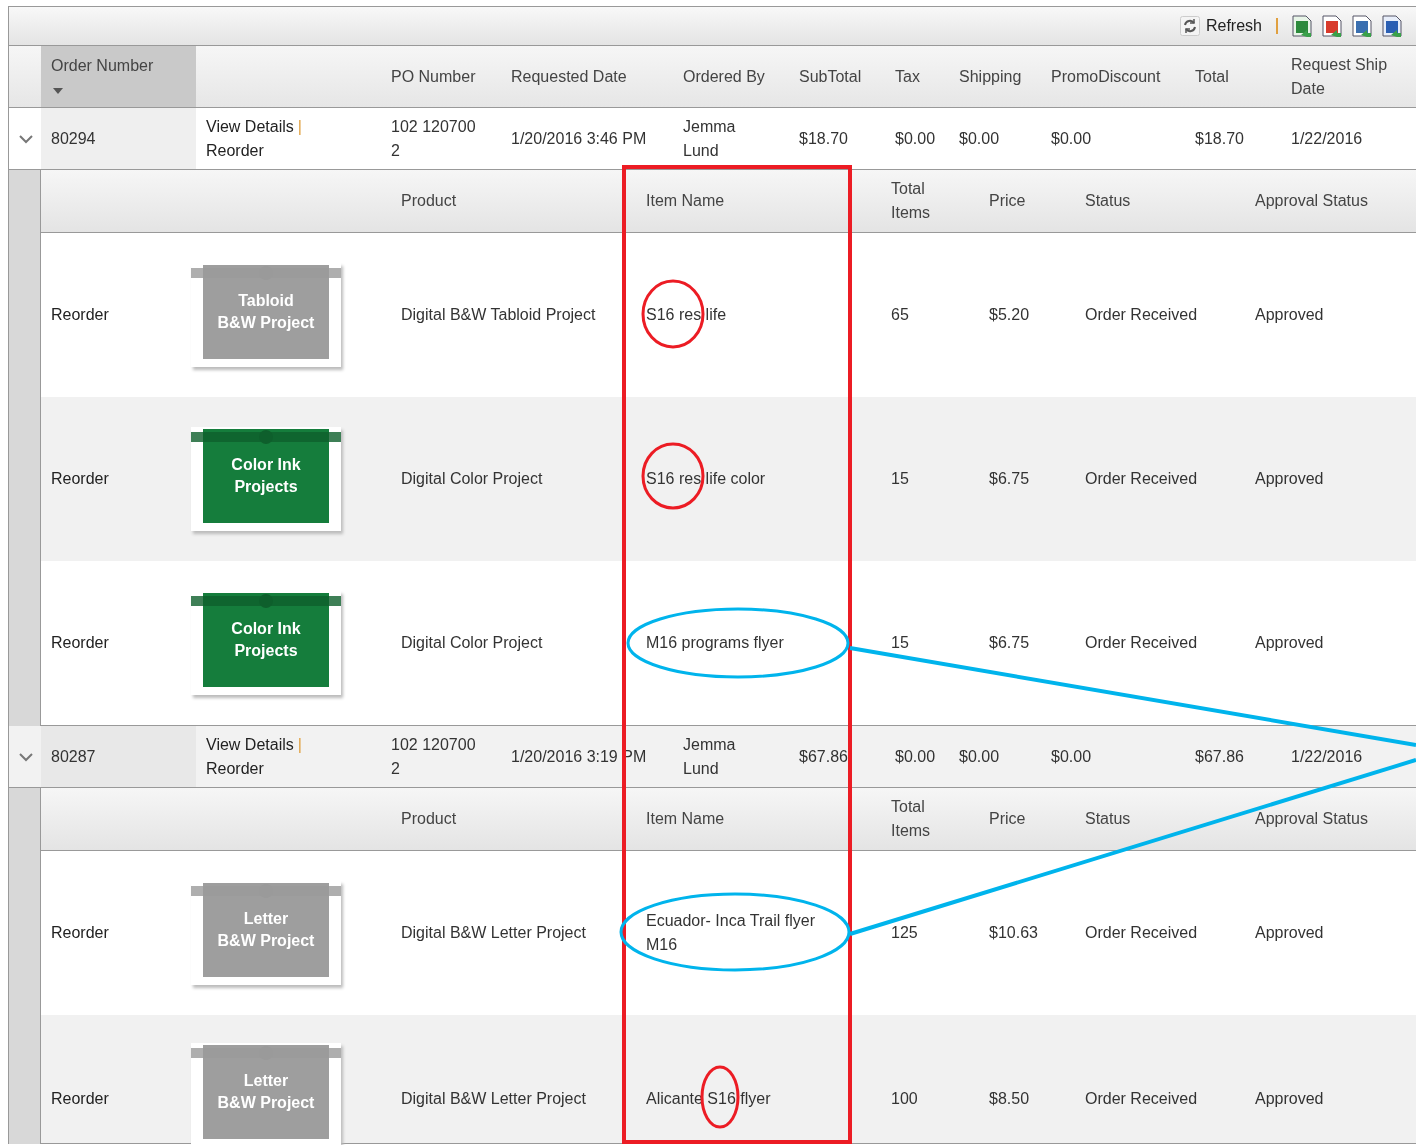 The height and width of the screenshot is (1145, 1416). What do you see at coordinates (686, 315) in the screenshot?
I see `table-cell-text: S16 res life` at bounding box center [686, 315].